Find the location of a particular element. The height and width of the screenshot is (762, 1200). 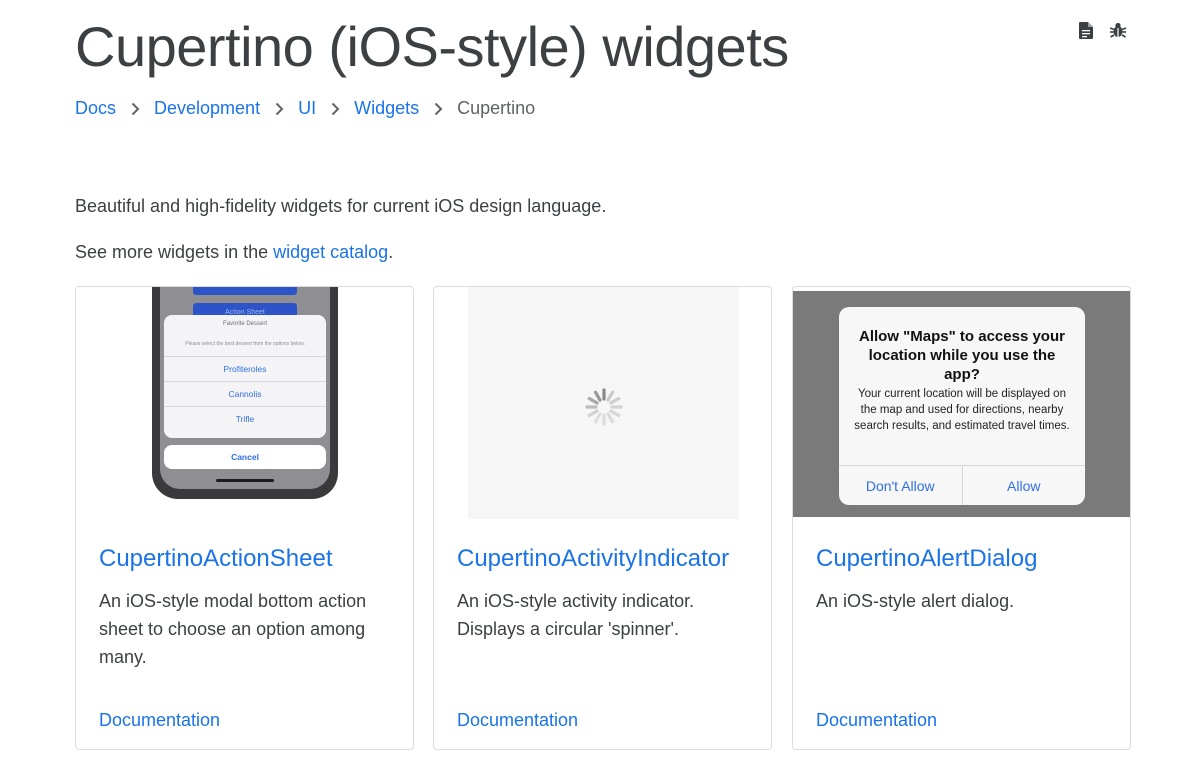

spinner-icon is located at coordinates (604, 407).